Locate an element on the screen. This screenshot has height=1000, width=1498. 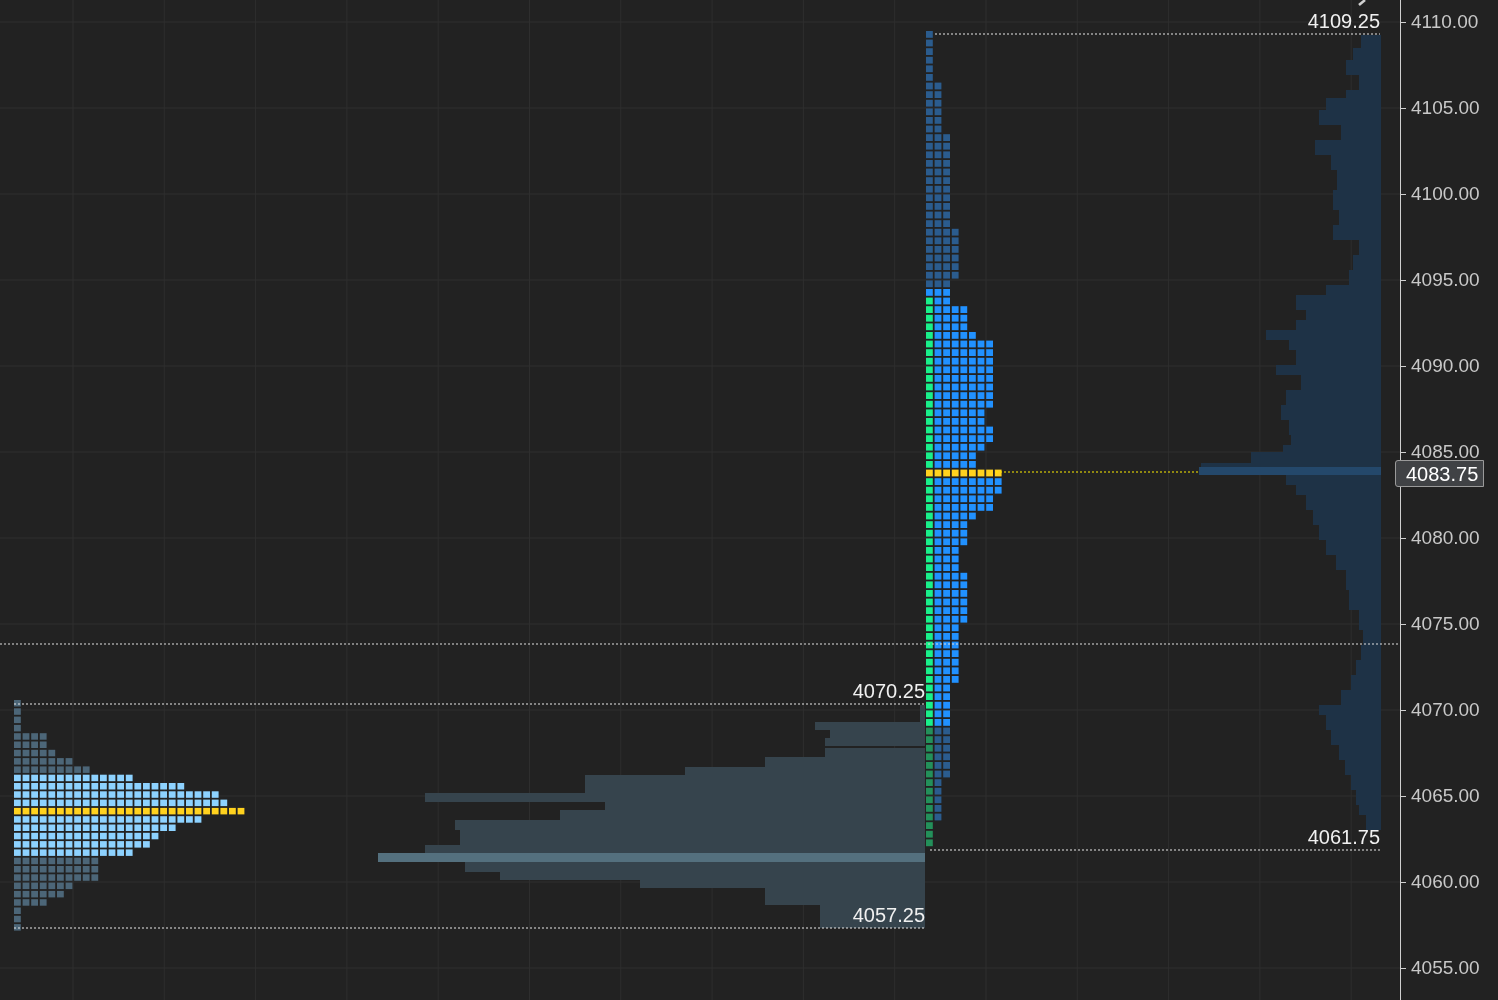
axis-label: 4095.00 is located at coordinates (1445, 279).